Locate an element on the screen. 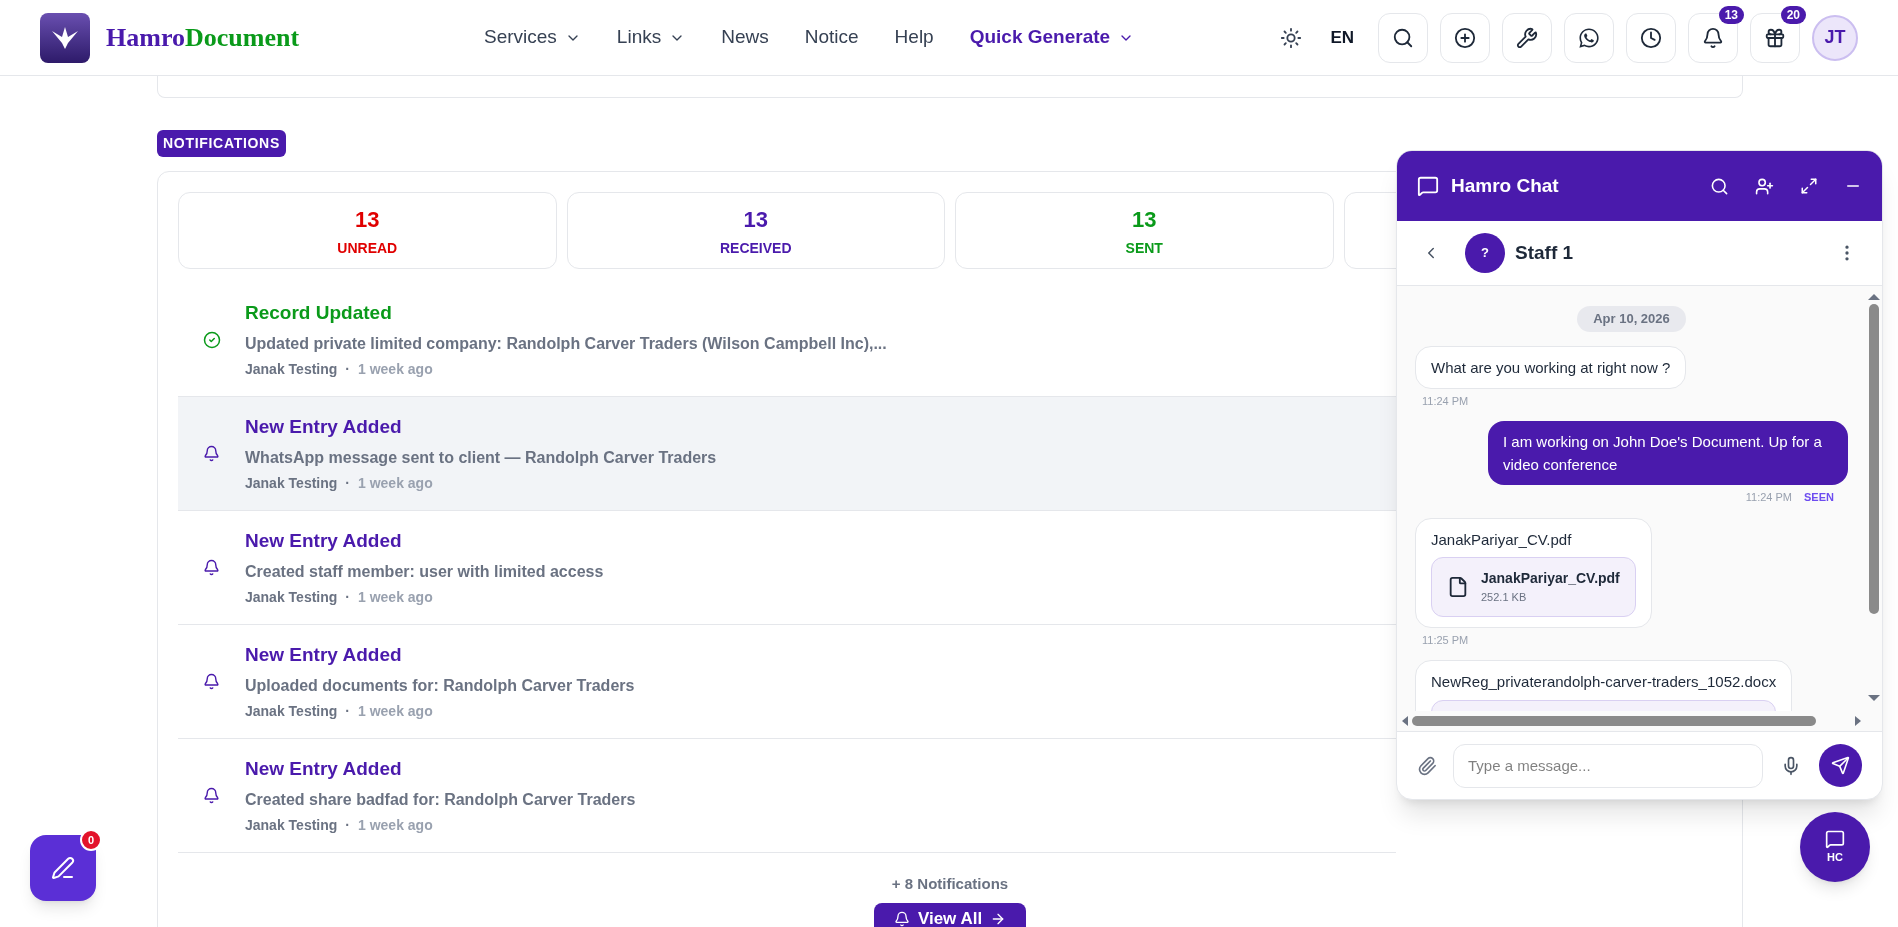 The width and height of the screenshot is (1898, 927). message-time: 11:25 PM is located at coordinates (1445, 640).